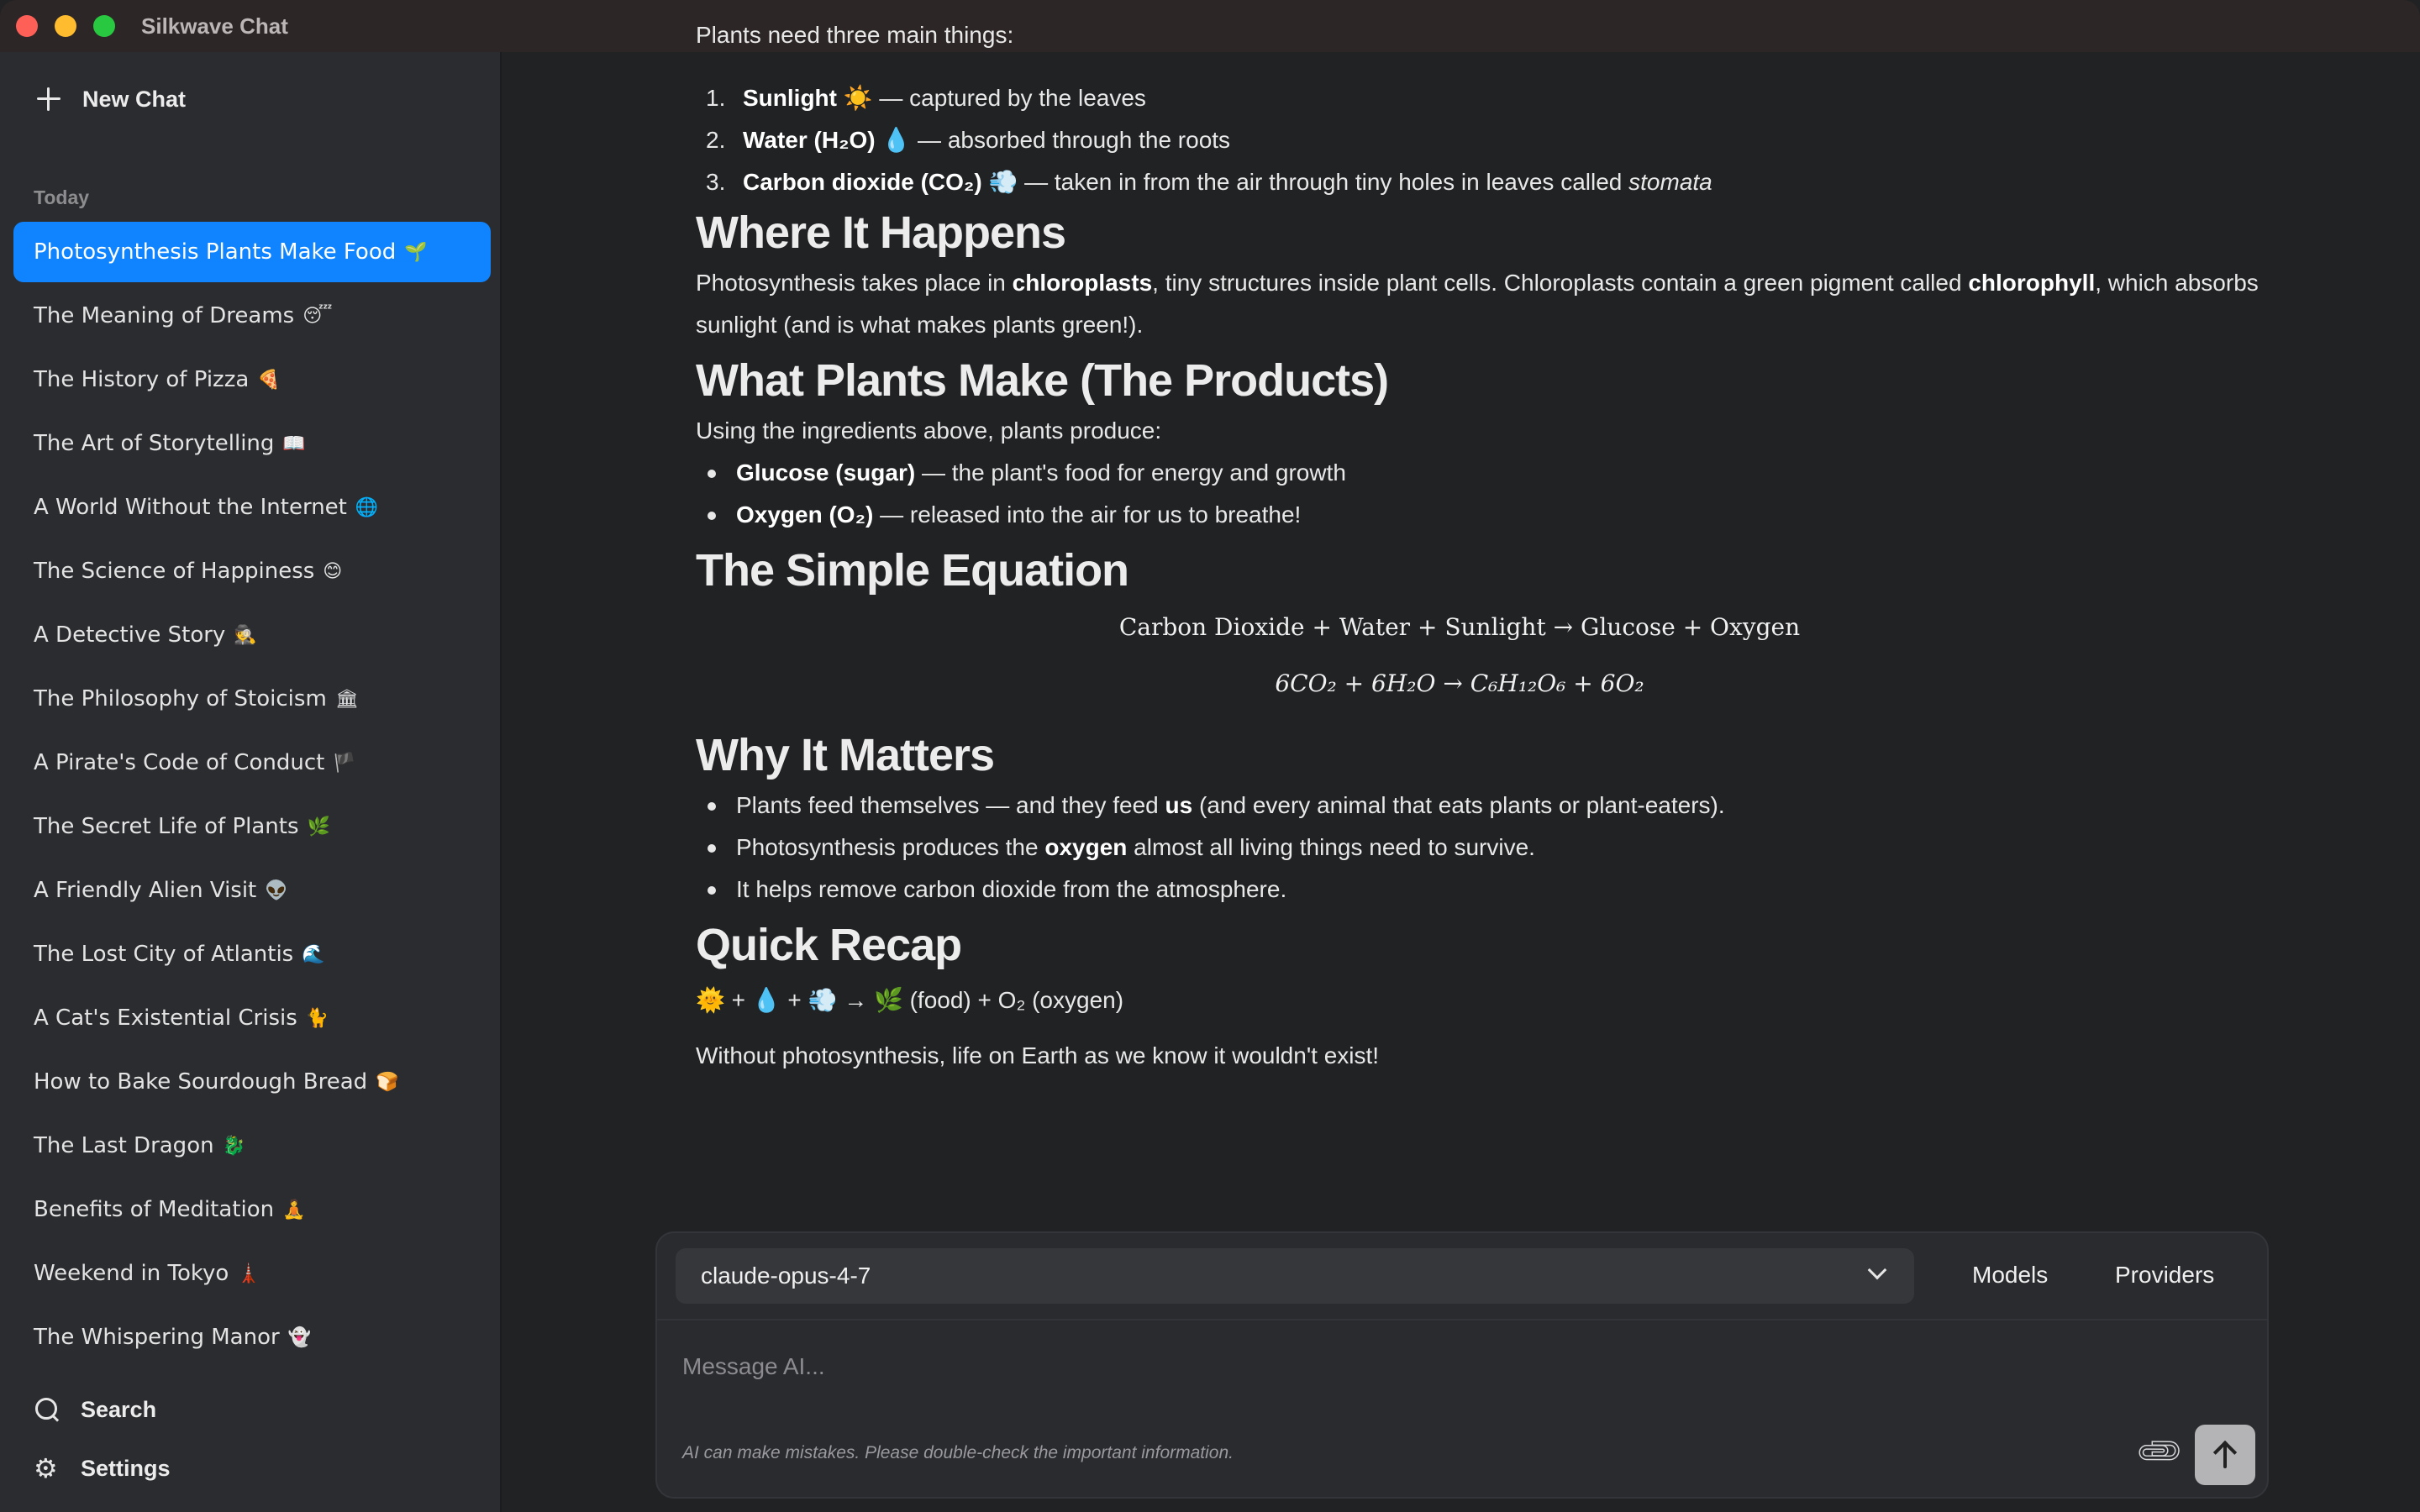  Describe the element at coordinates (344, 763) in the screenshot. I see `chat-item-emoji: 🏴` at that location.